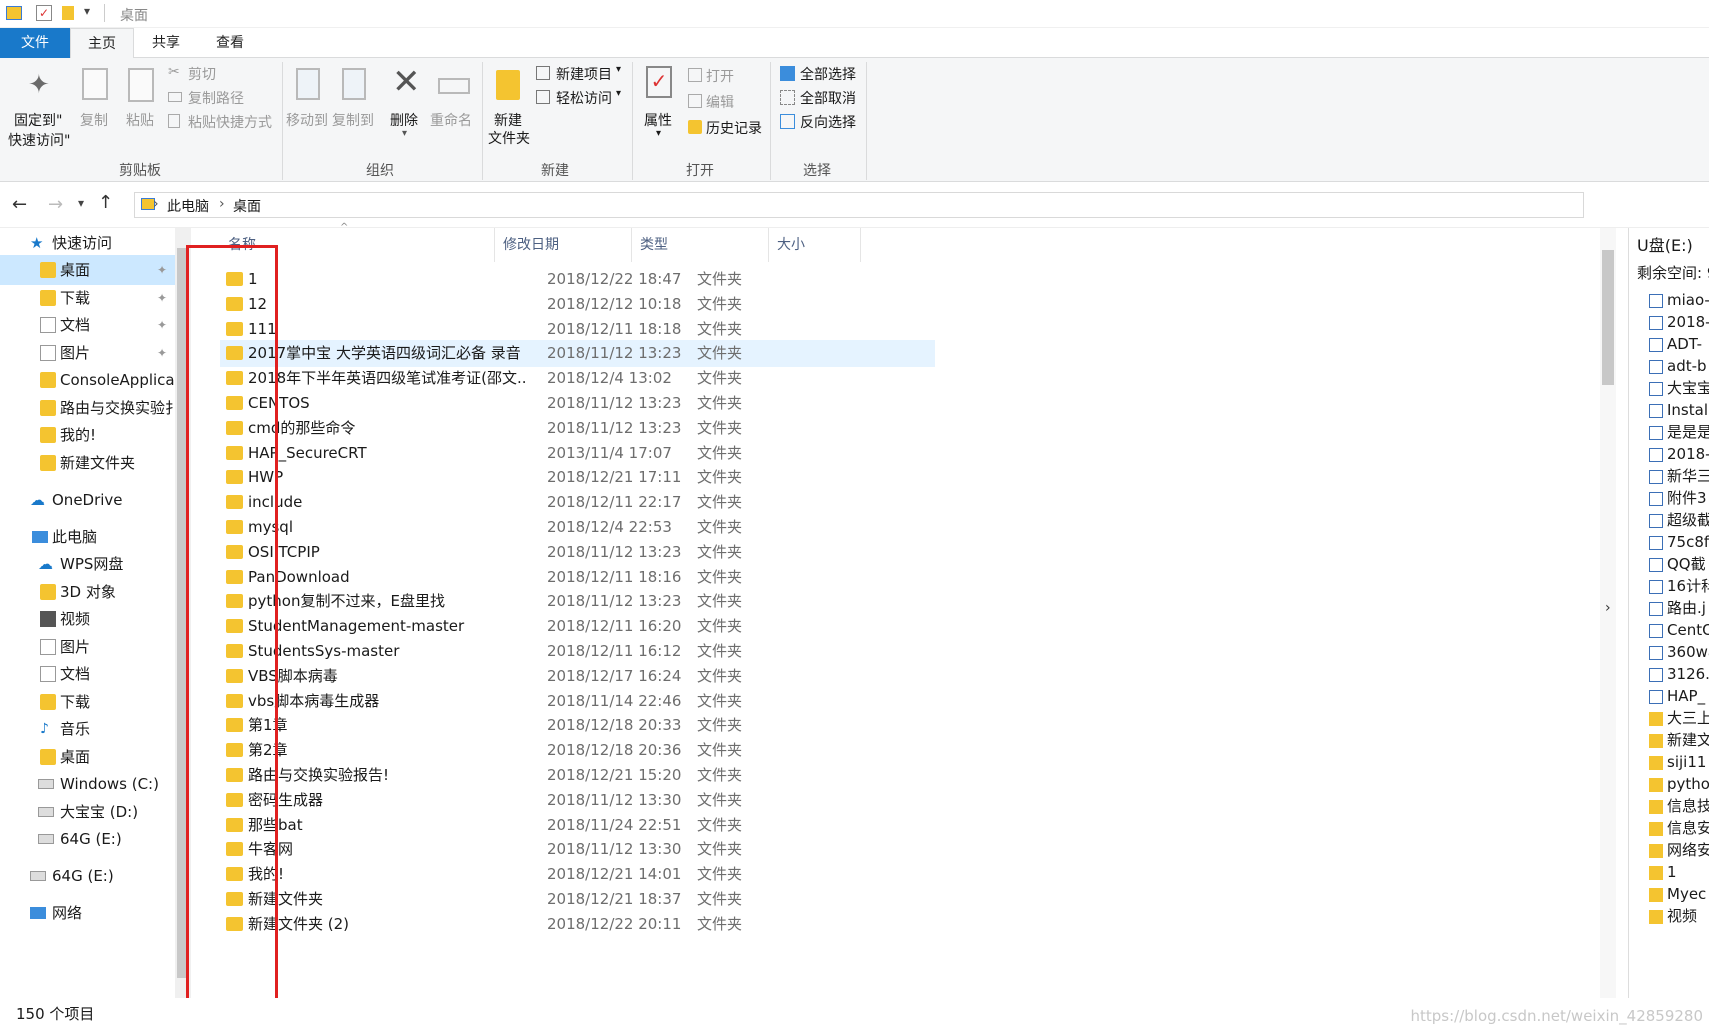  What do you see at coordinates (577, 279) in the screenshot?
I see `table-row: 1 2018/12/22 18:47 文件夹` at bounding box center [577, 279].